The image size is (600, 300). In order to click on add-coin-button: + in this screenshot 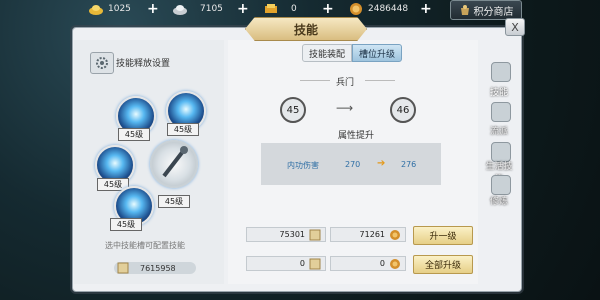, I will do `click(426, 9)`.